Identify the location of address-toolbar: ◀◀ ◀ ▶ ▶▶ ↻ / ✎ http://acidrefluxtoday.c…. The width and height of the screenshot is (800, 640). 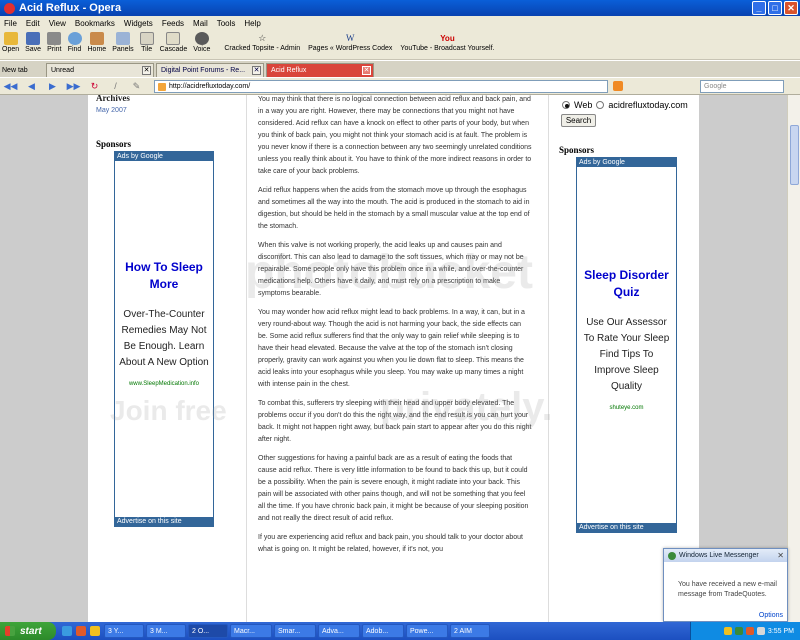
(400, 86).